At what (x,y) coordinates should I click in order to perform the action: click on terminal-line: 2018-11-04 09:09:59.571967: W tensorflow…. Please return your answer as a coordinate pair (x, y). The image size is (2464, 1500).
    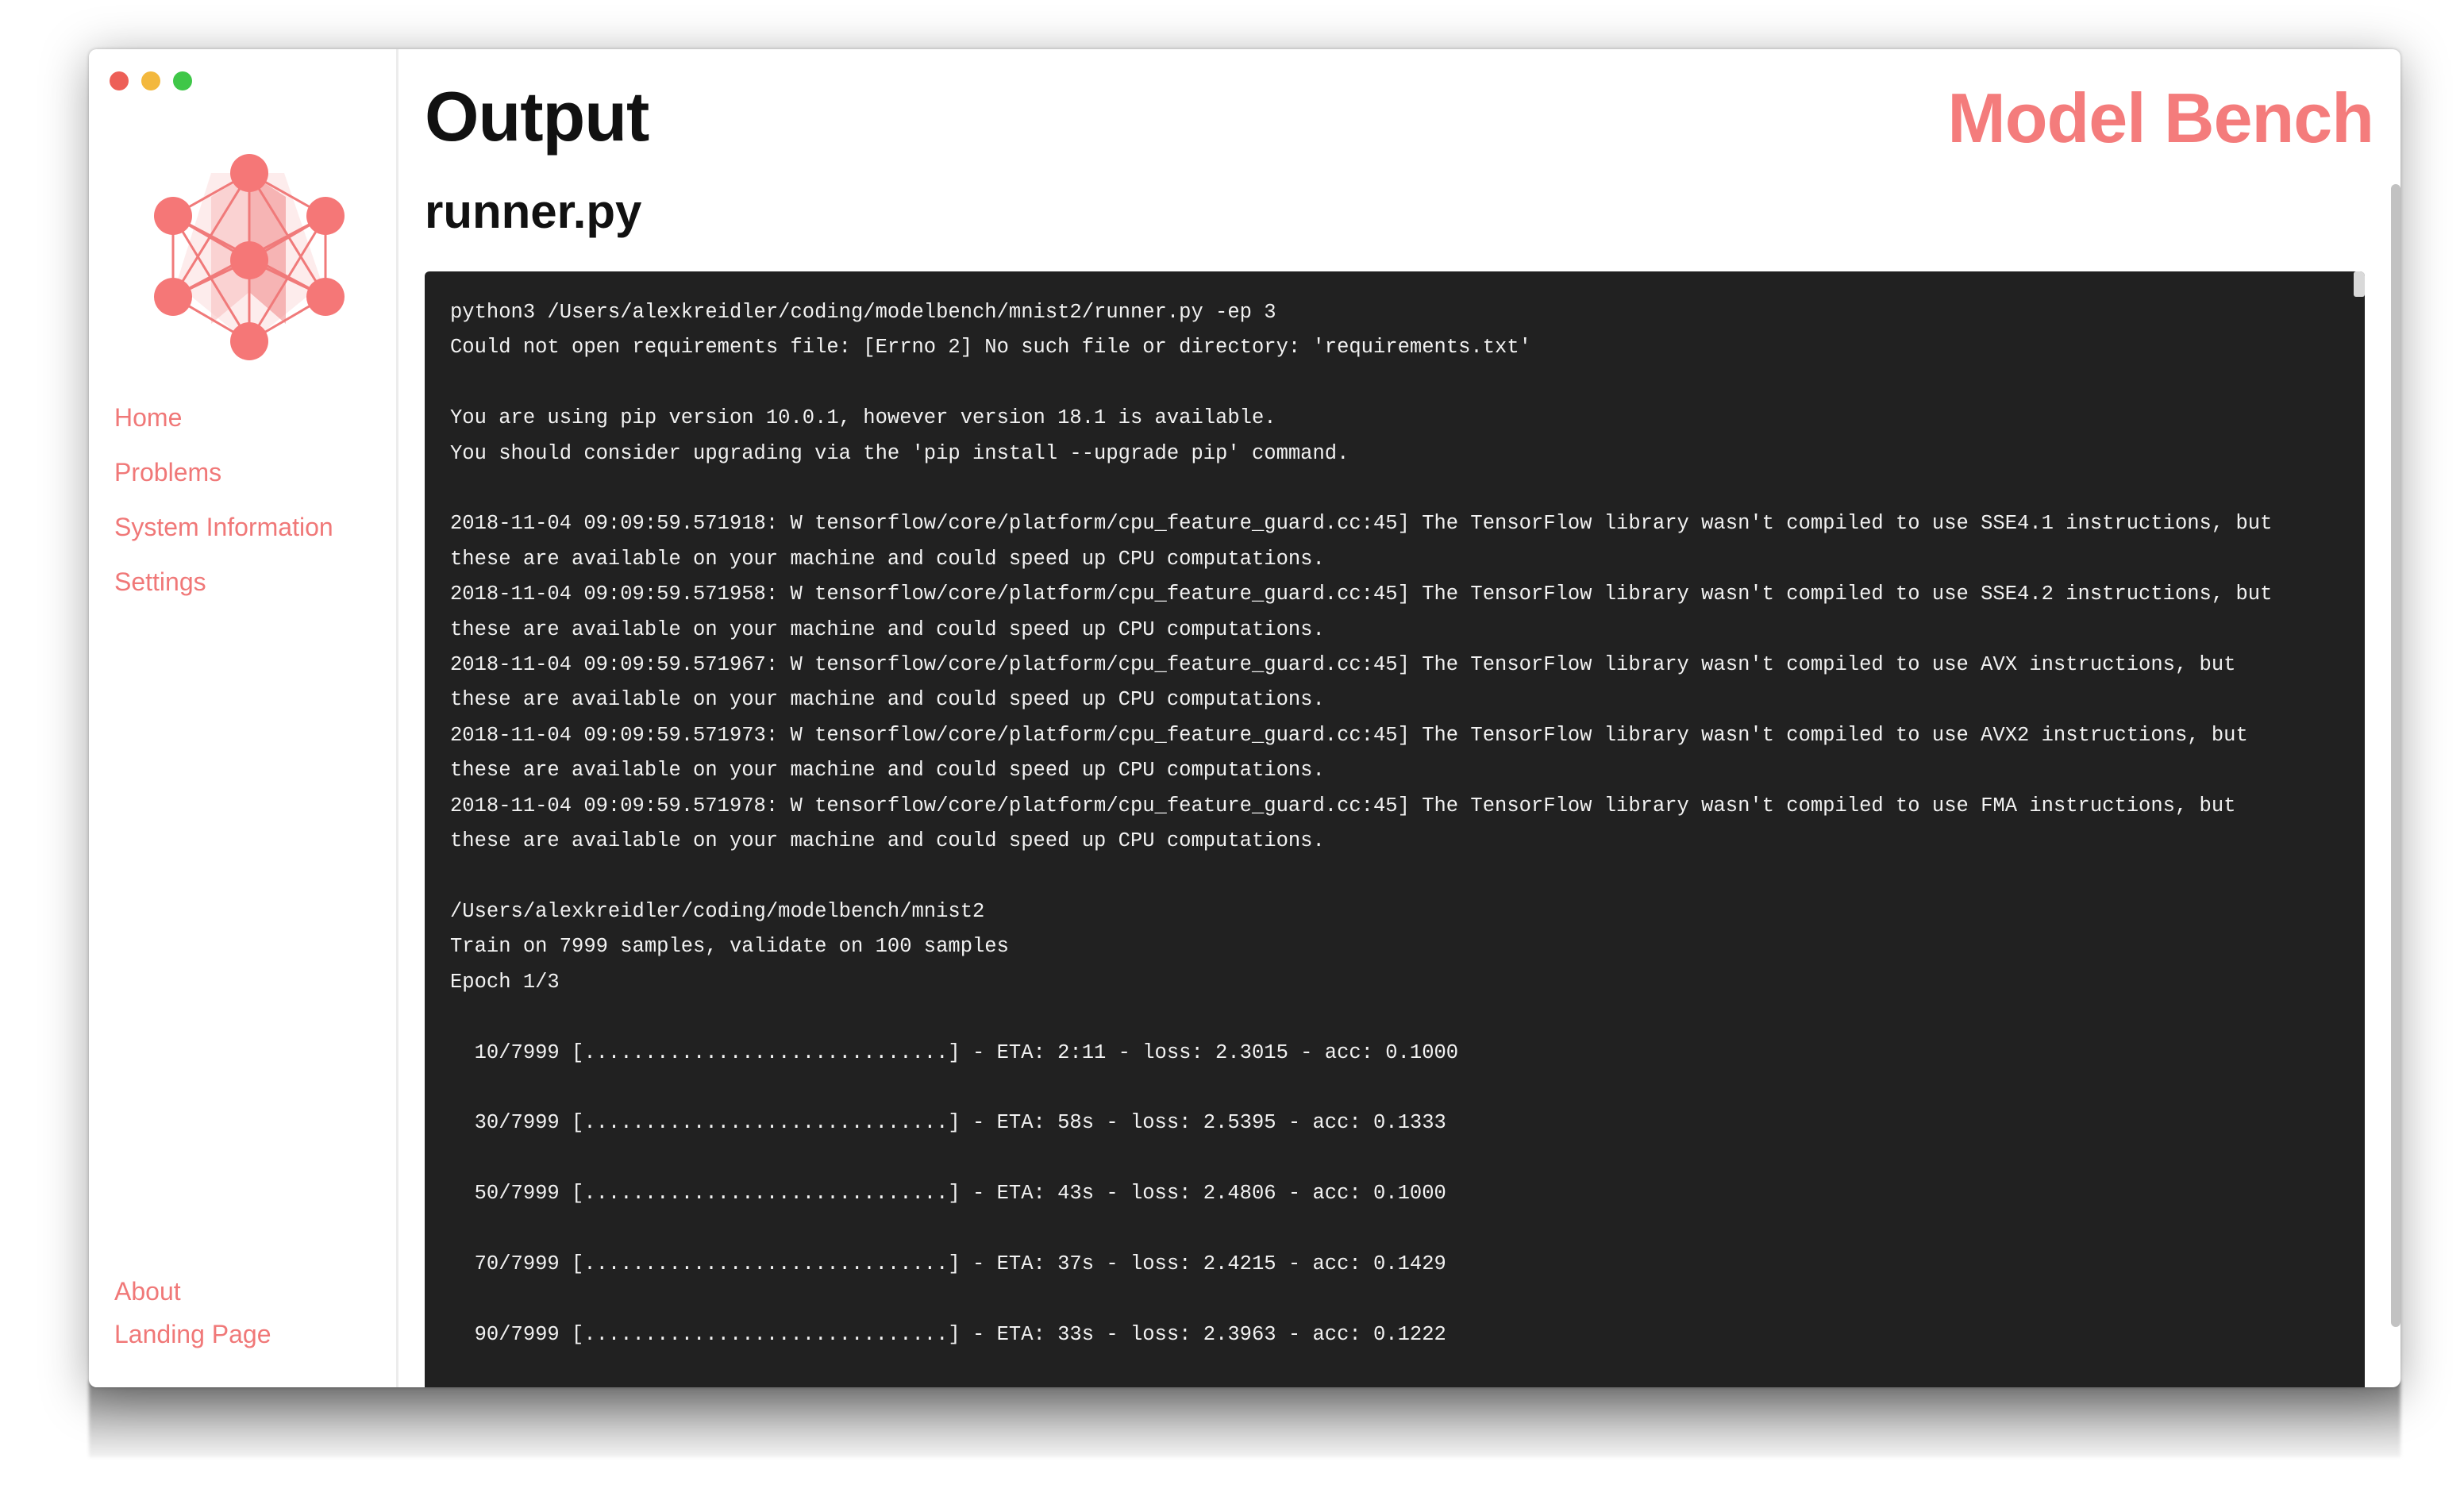
    Looking at the image, I should click on (1343, 665).